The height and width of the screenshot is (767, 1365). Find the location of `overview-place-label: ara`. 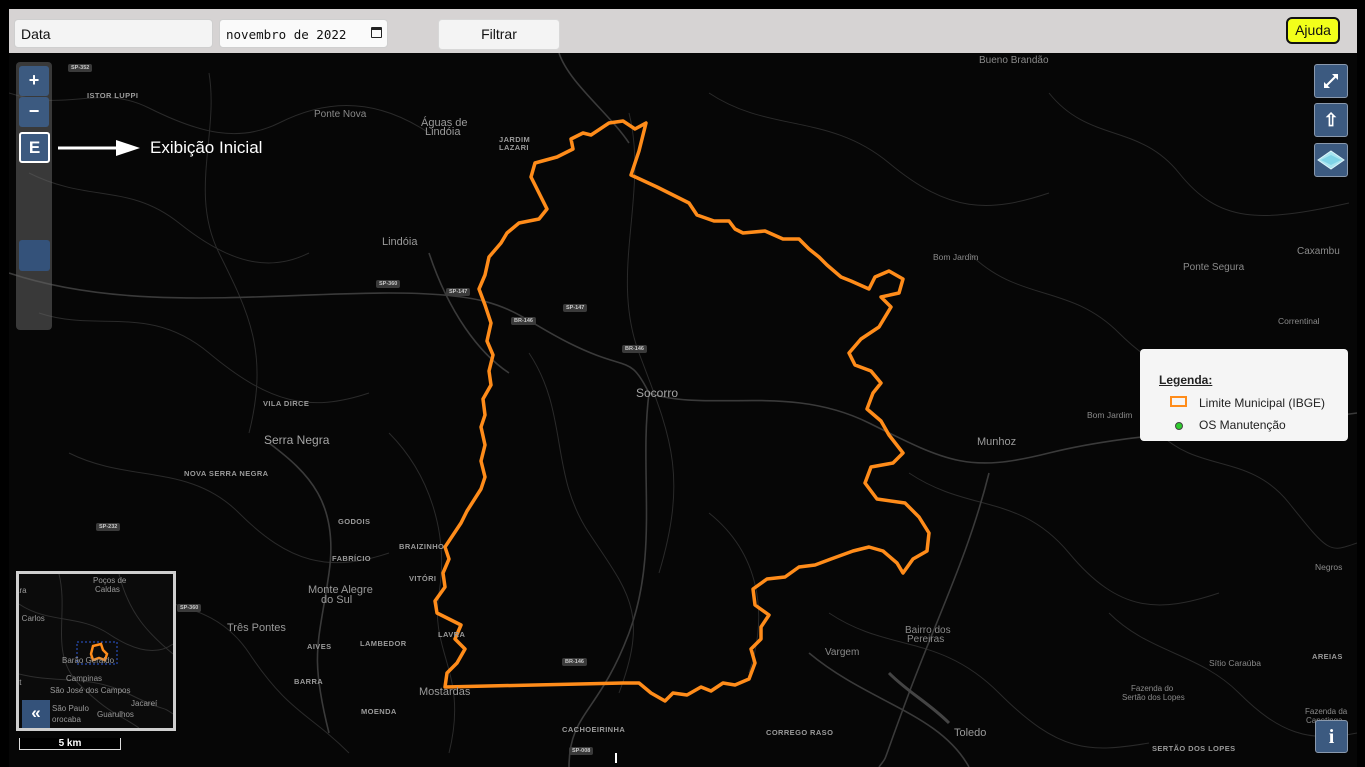

overview-place-label: ara is located at coordinates (21, 590).